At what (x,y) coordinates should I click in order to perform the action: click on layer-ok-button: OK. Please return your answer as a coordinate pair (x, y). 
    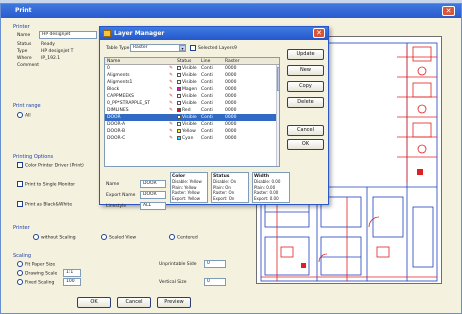
    Looking at the image, I should click on (305, 144).